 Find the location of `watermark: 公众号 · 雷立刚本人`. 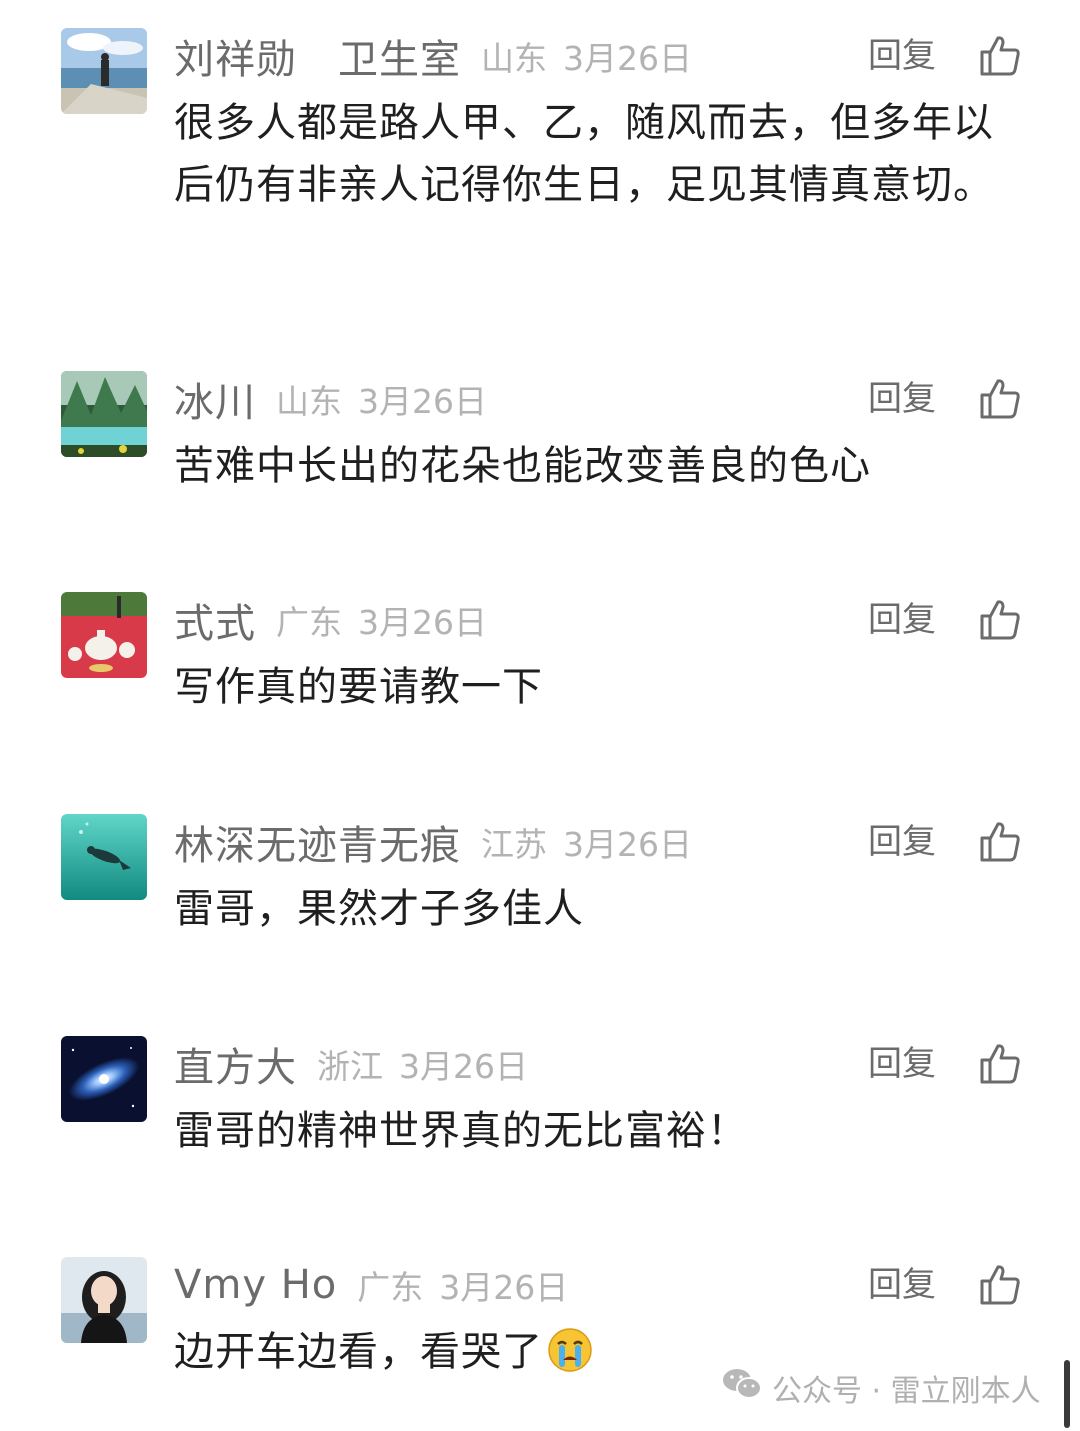

watermark: 公众号 · 雷立刚本人 is located at coordinates (881, 1388).